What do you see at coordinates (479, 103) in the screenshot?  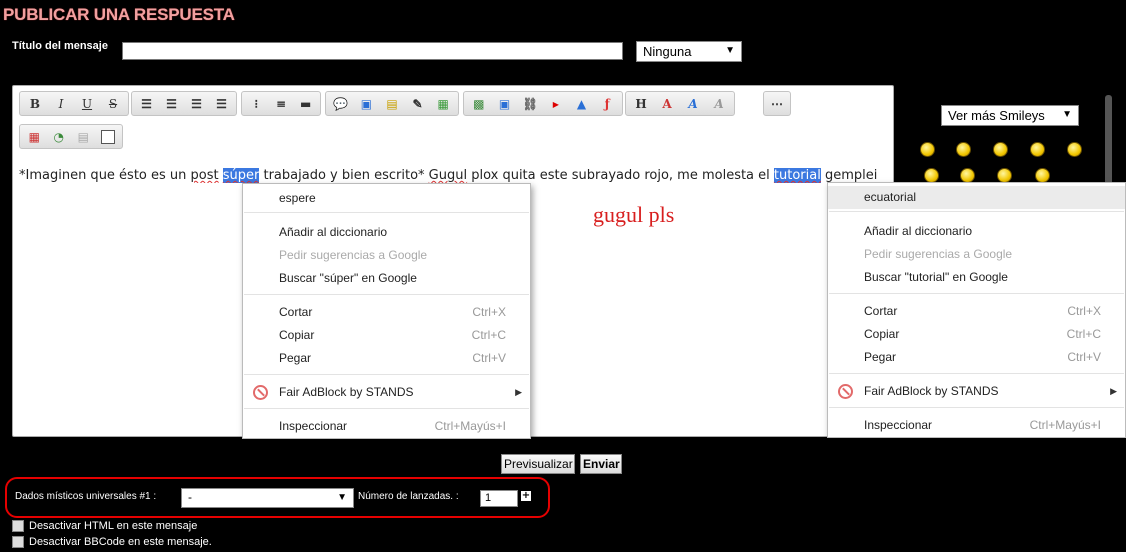 I see `image-icon: ▩` at bounding box center [479, 103].